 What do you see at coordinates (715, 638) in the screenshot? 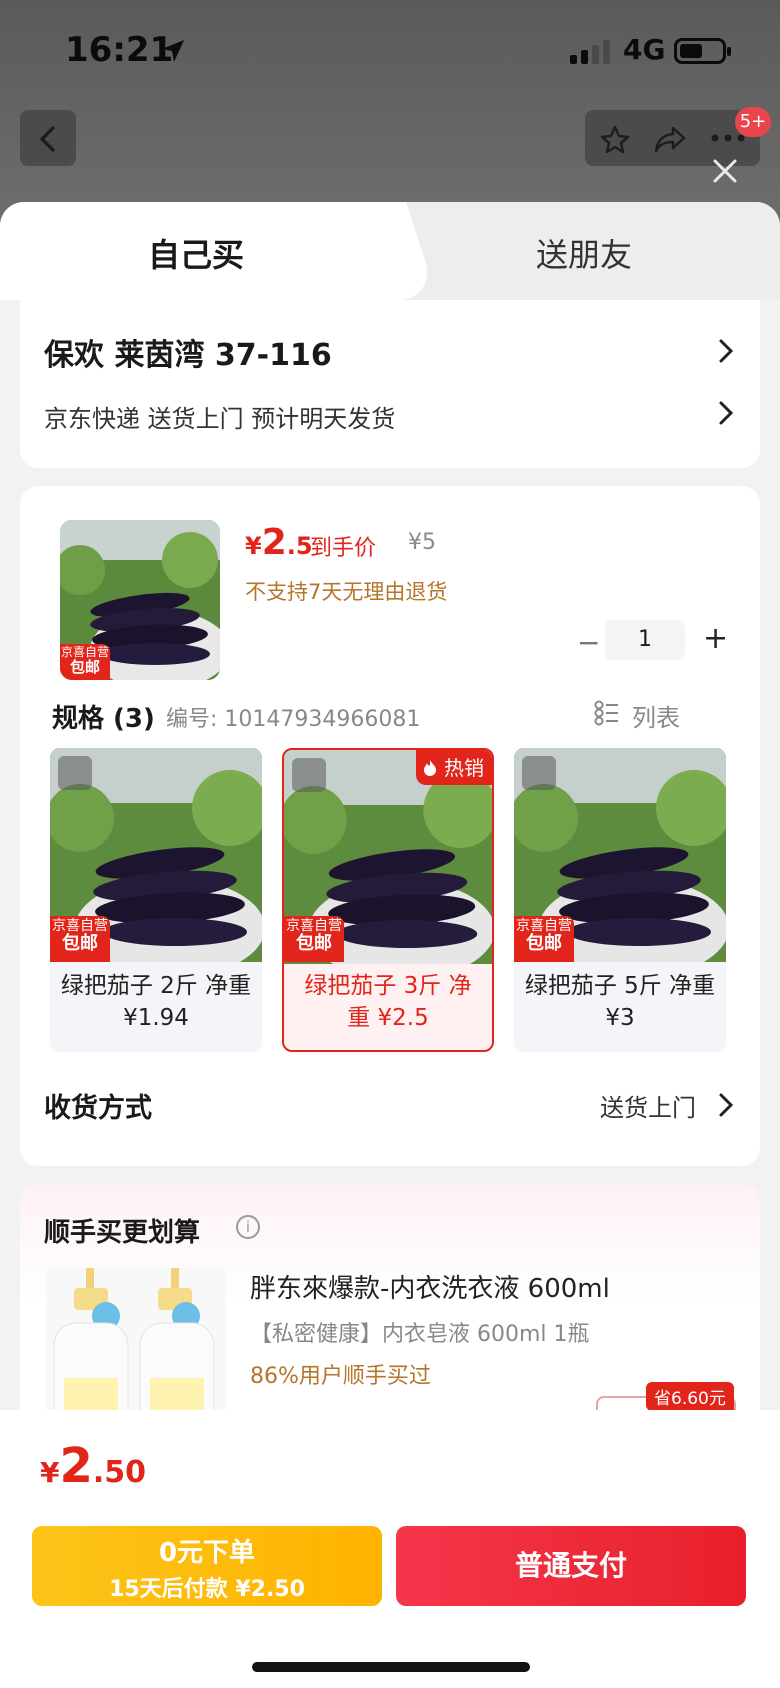
I see `quantity-increase-button: +` at bounding box center [715, 638].